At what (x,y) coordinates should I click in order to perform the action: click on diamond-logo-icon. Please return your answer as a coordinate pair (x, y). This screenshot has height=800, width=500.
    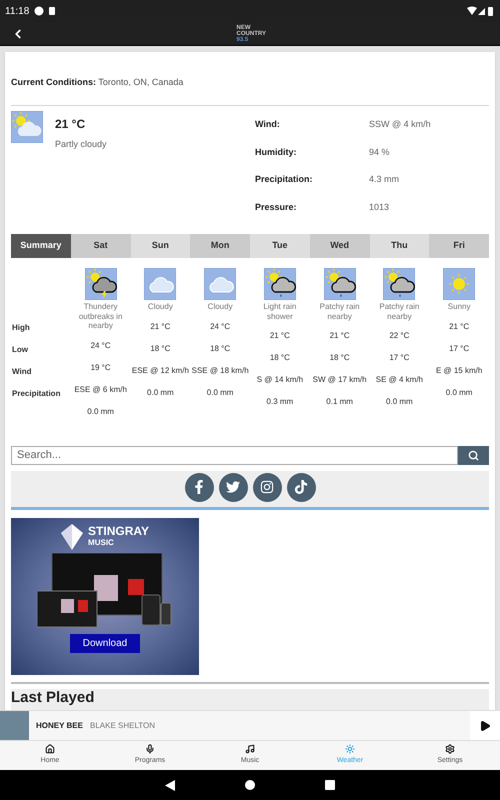
    Looking at the image, I should click on (72, 537).